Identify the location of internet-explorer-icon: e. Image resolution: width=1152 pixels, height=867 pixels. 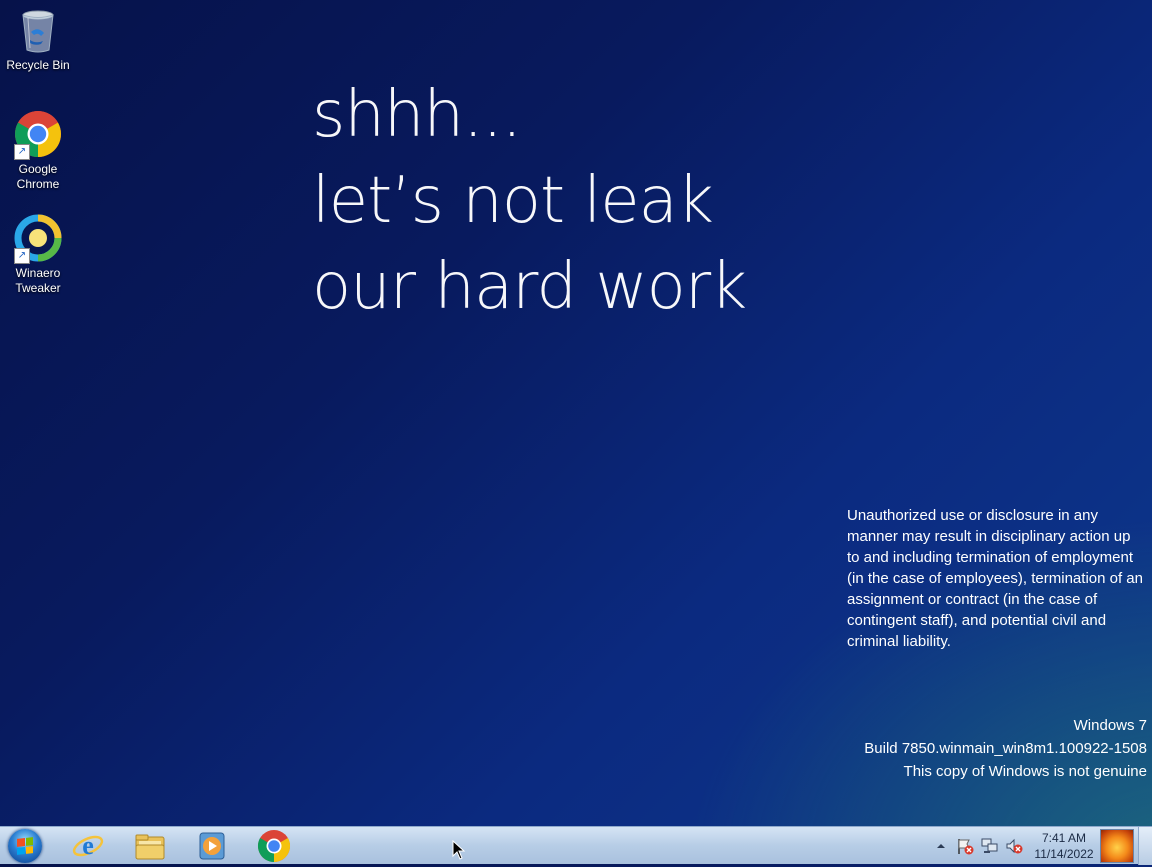
(88, 846).